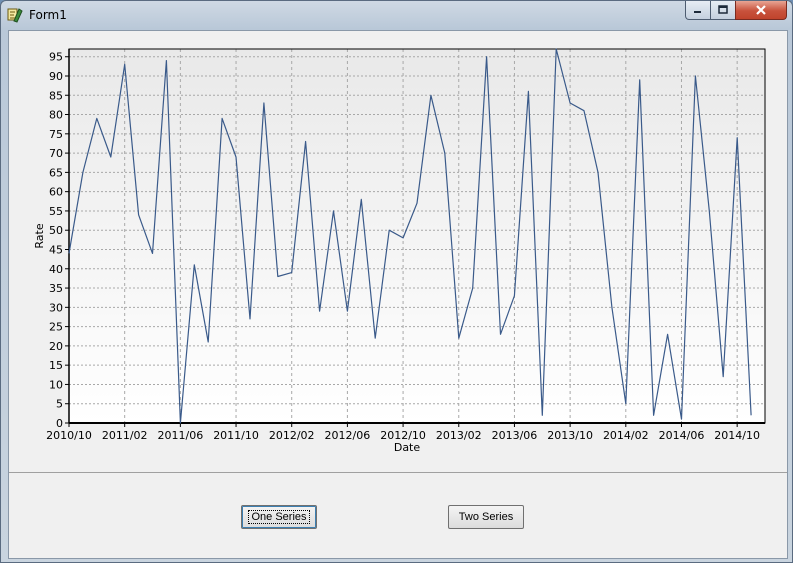  I want to click on minimize-icon, so click(697, 12).